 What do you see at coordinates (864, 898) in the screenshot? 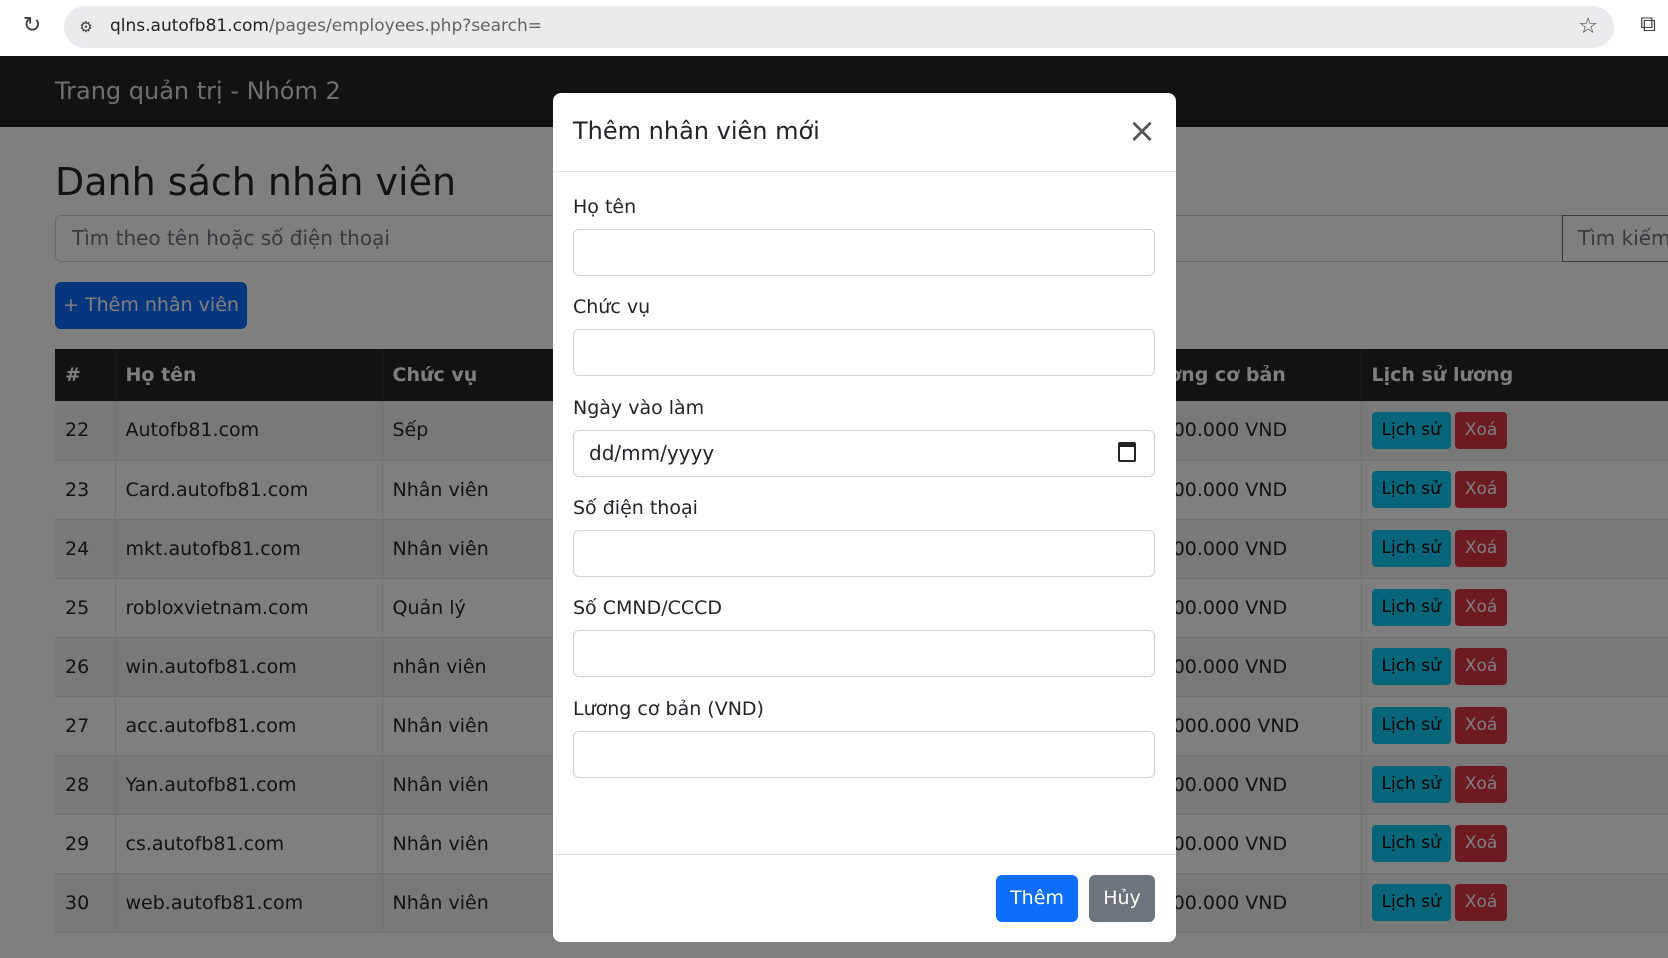
I see `modal-footer: Thêm Hủy` at bounding box center [864, 898].